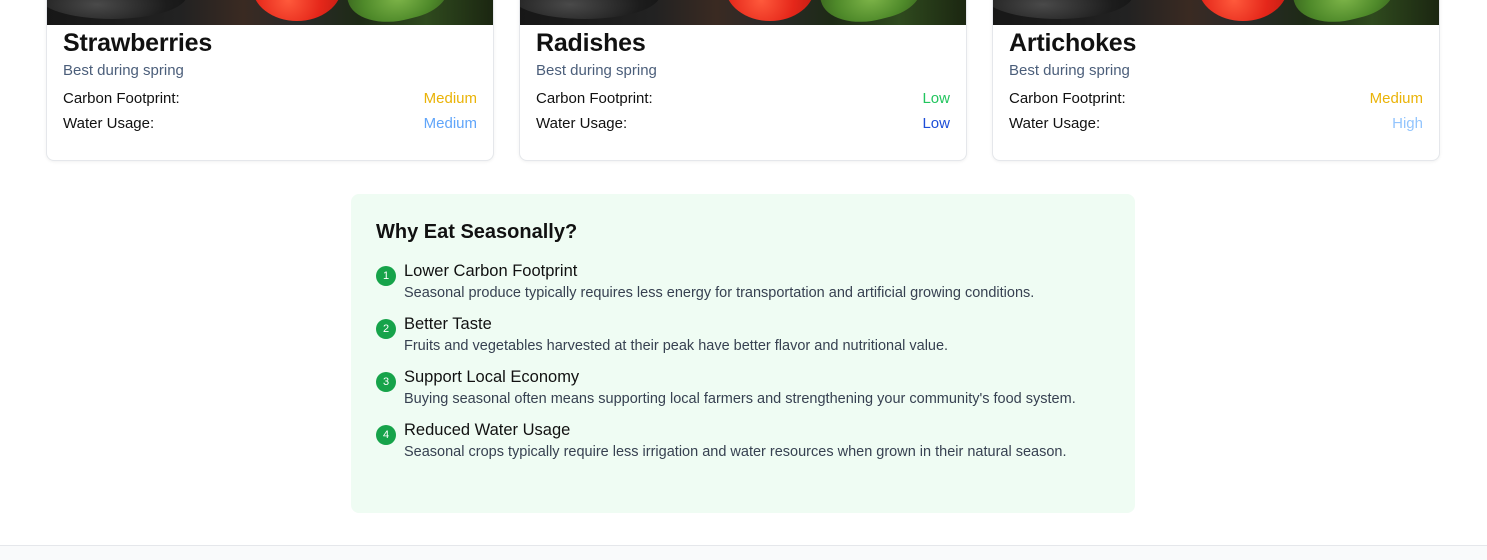 The height and width of the screenshot is (560, 1487). Describe the element at coordinates (936, 123) in the screenshot. I see `water-usage-value: Low` at that location.